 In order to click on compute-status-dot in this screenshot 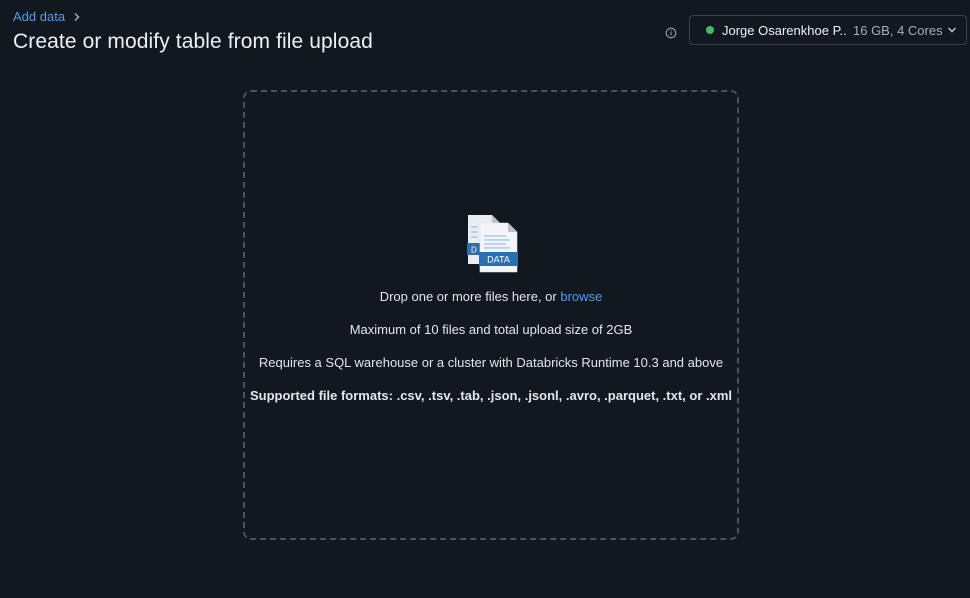, I will do `click(710, 30)`.